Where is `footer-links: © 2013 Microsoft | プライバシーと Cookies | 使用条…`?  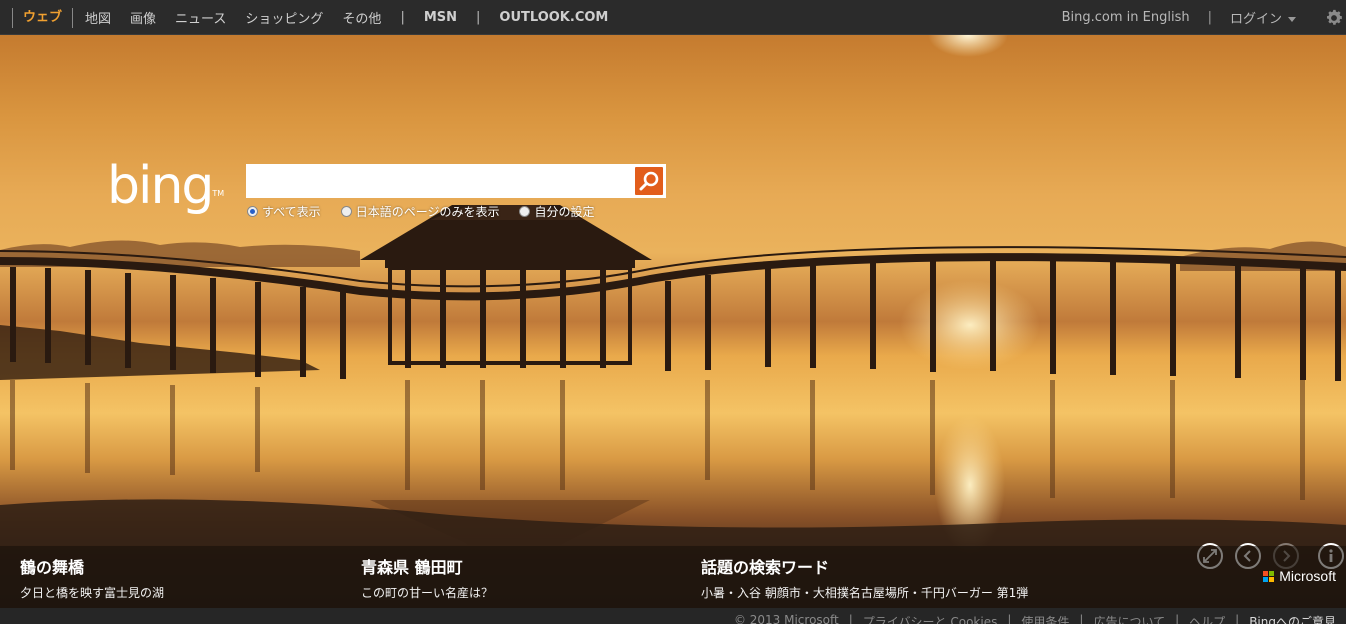
footer-links: © 2013 Microsoft | プライバシーと Cookies | 使用条… is located at coordinates (1030, 618).